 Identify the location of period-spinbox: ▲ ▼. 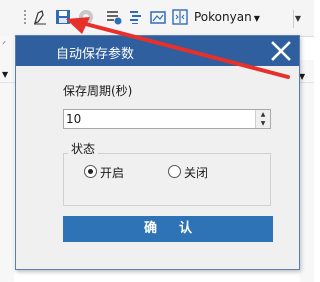
(167, 119).